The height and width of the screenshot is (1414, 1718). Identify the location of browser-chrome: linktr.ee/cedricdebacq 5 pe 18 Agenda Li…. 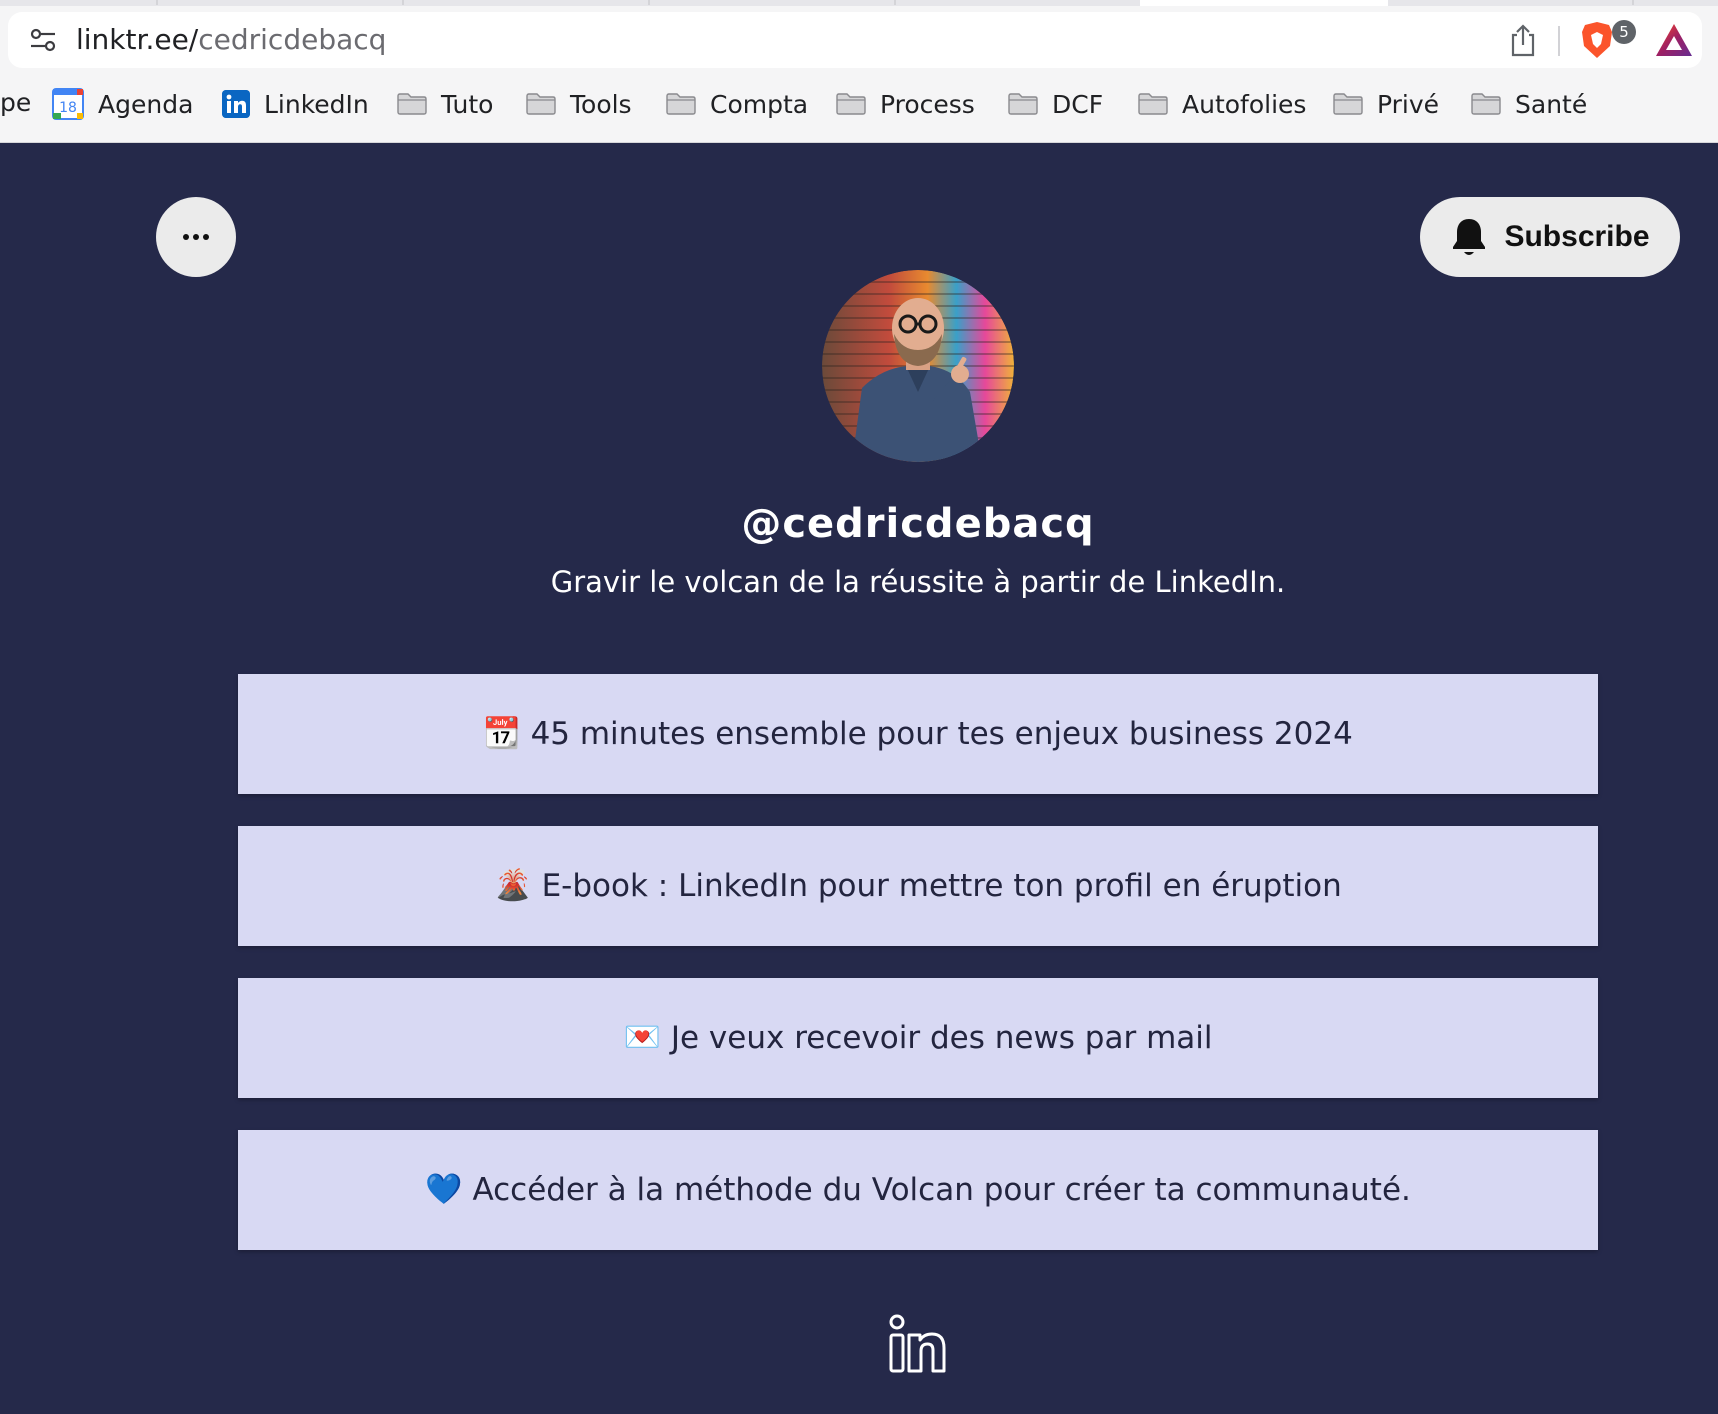
(859, 71).